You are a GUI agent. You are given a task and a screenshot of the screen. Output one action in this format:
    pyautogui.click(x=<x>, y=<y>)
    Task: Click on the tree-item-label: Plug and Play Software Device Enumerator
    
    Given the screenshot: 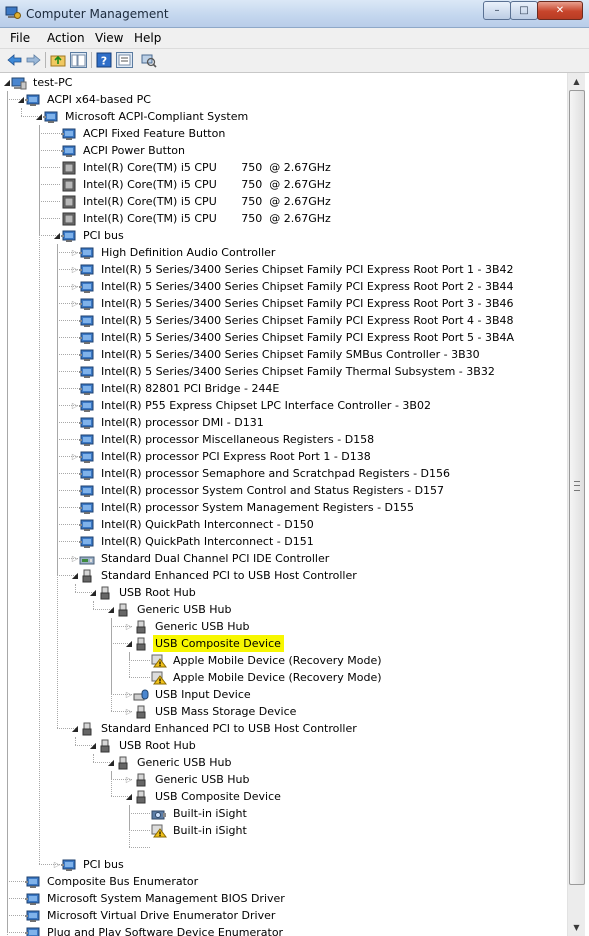 What is the action you would take?
    pyautogui.click(x=165, y=931)
    